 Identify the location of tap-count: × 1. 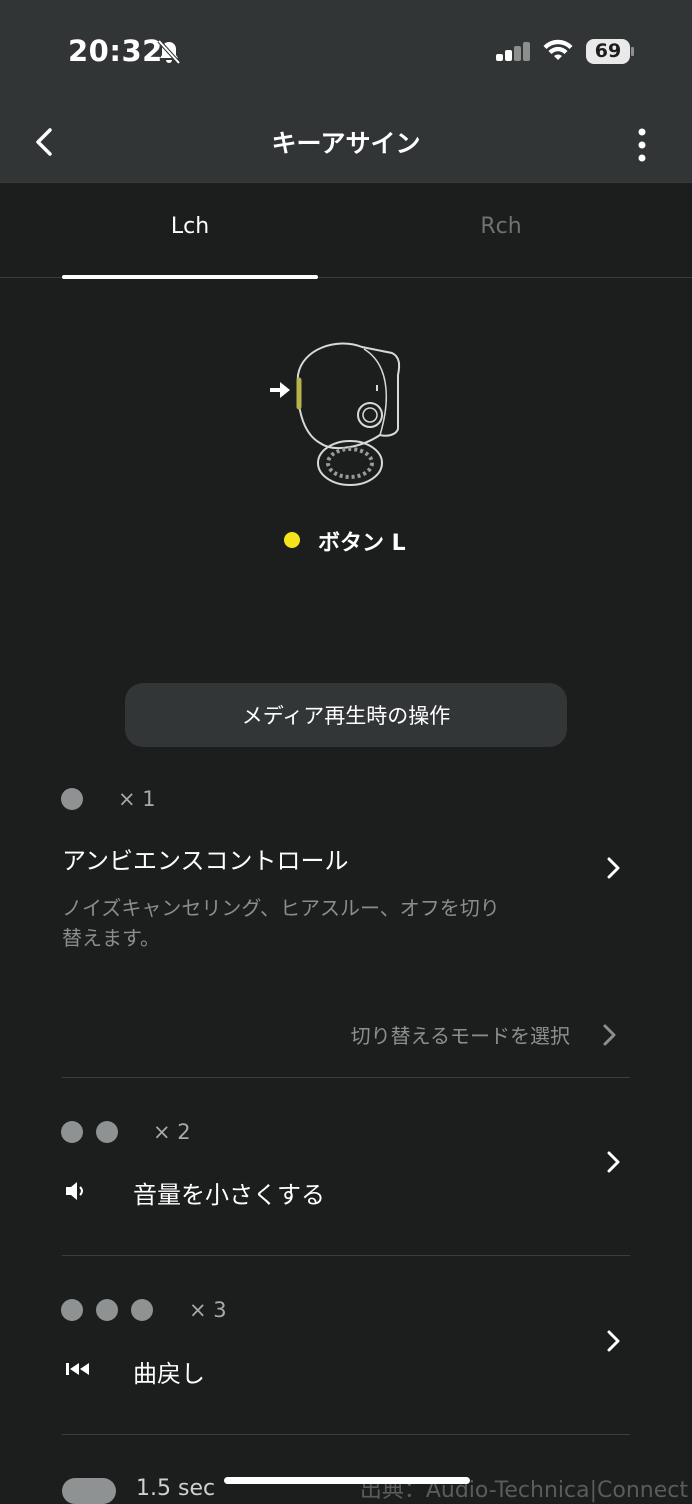
(137, 799).